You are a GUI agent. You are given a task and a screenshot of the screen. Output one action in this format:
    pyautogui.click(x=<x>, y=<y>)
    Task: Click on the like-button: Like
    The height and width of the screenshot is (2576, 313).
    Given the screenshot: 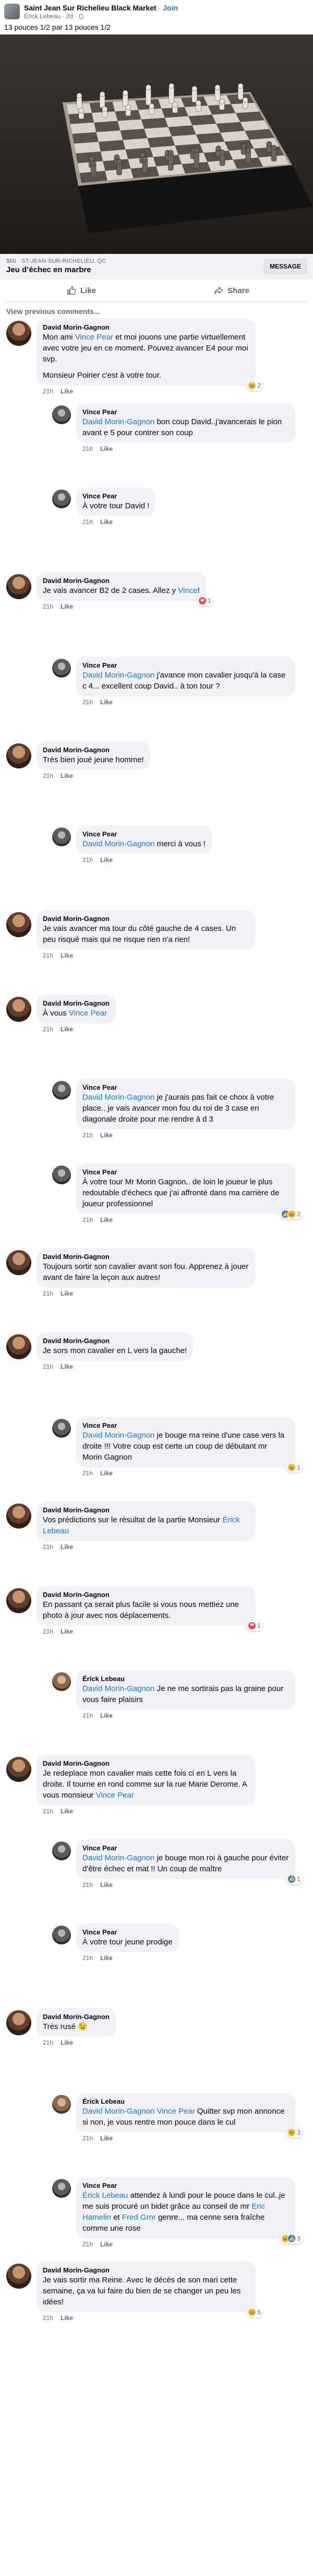 What is the action you would take?
    pyautogui.click(x=81, y=290)
    